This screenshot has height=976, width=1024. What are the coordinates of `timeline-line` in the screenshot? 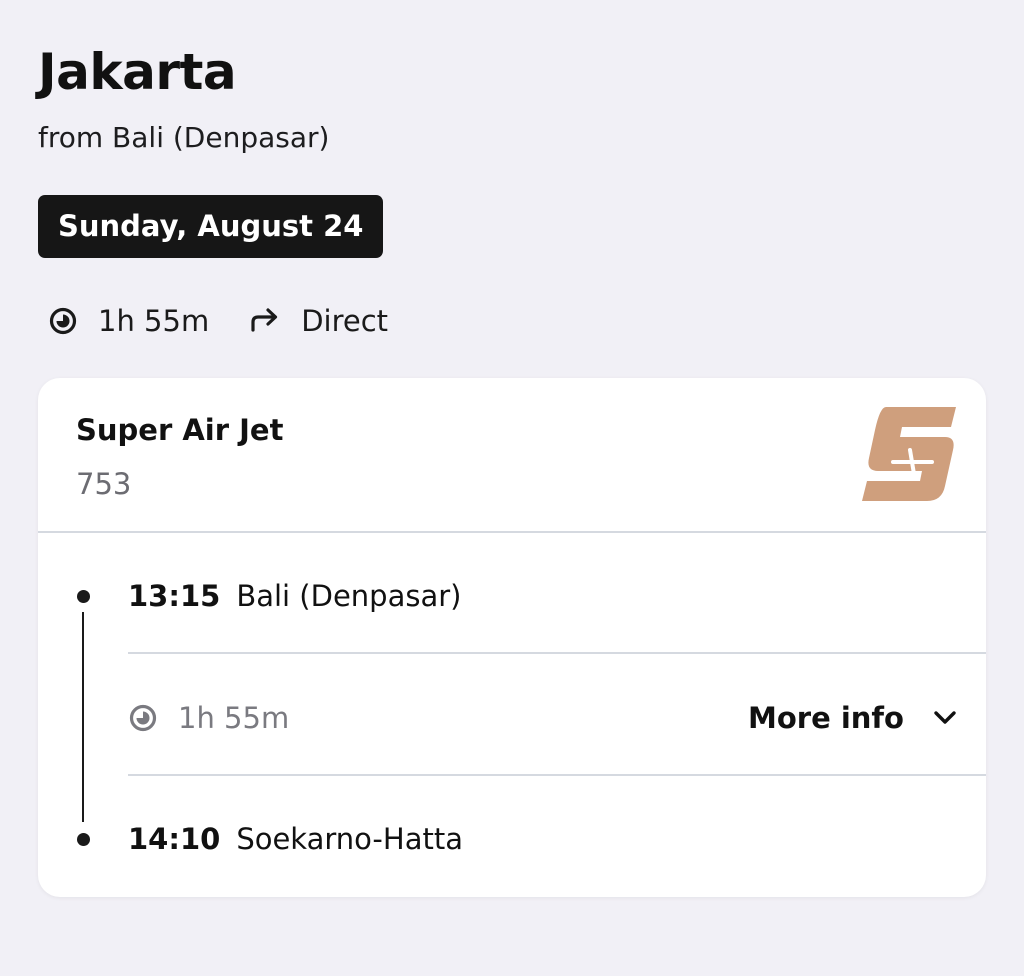 It's located at (83, 717).